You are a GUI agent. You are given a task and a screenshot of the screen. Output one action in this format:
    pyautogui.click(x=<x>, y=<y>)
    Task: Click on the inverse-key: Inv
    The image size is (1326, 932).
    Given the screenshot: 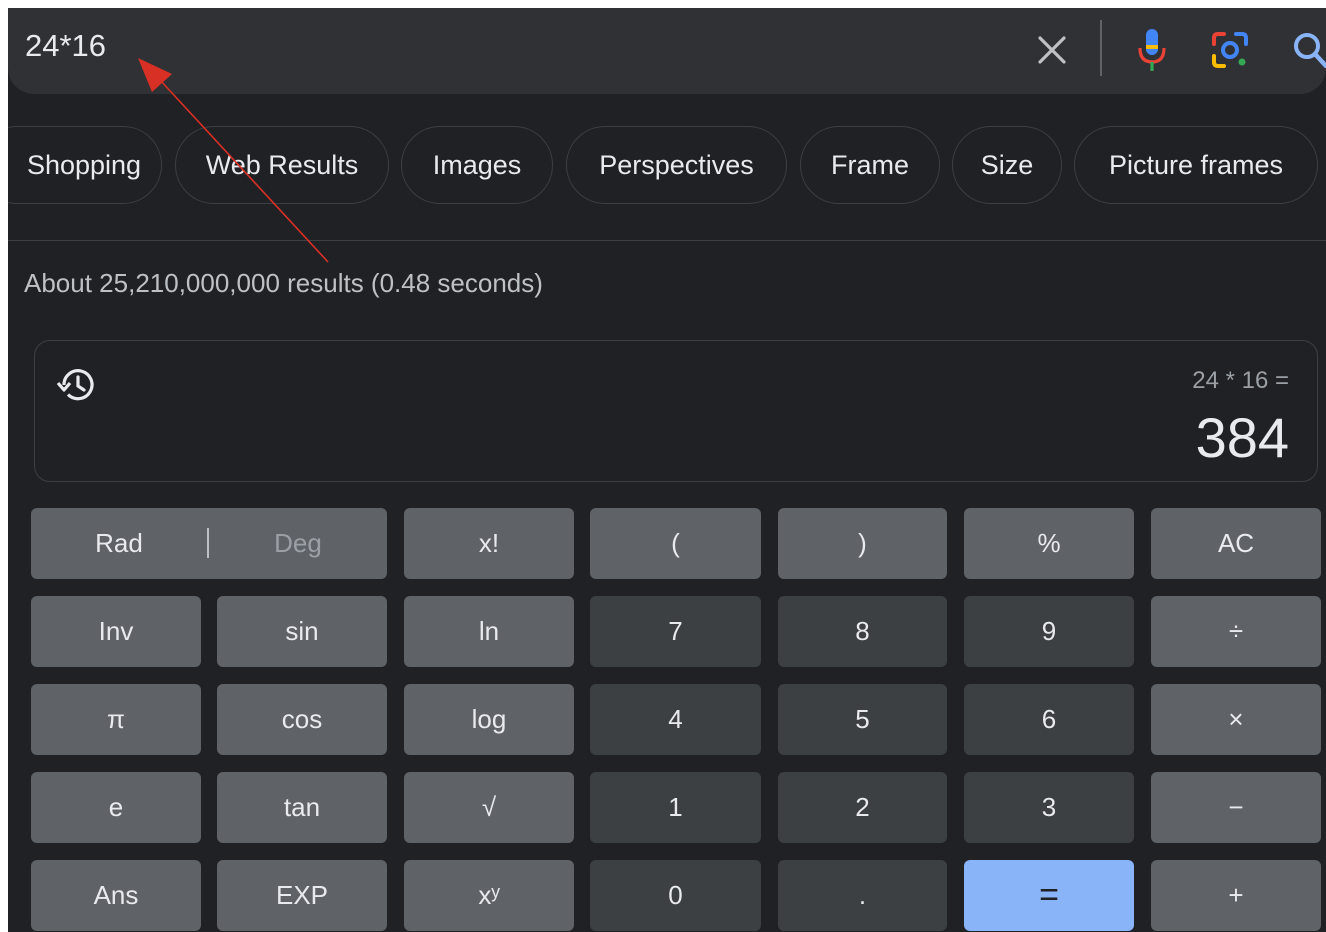 What is the action you would take?
    pyautogui.click(x=116, y=631)
    